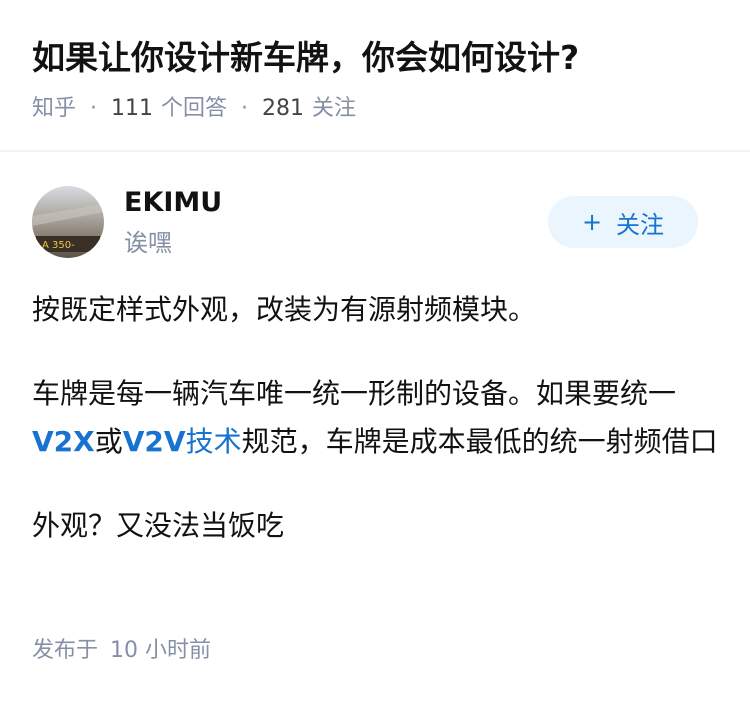 The image size is (750, 702). Describe the element at coordinates (284, 309) in the screenshot. I see `answer-paragraph-1: 按既定样式外观，改装为有源射频模块。` at that location.